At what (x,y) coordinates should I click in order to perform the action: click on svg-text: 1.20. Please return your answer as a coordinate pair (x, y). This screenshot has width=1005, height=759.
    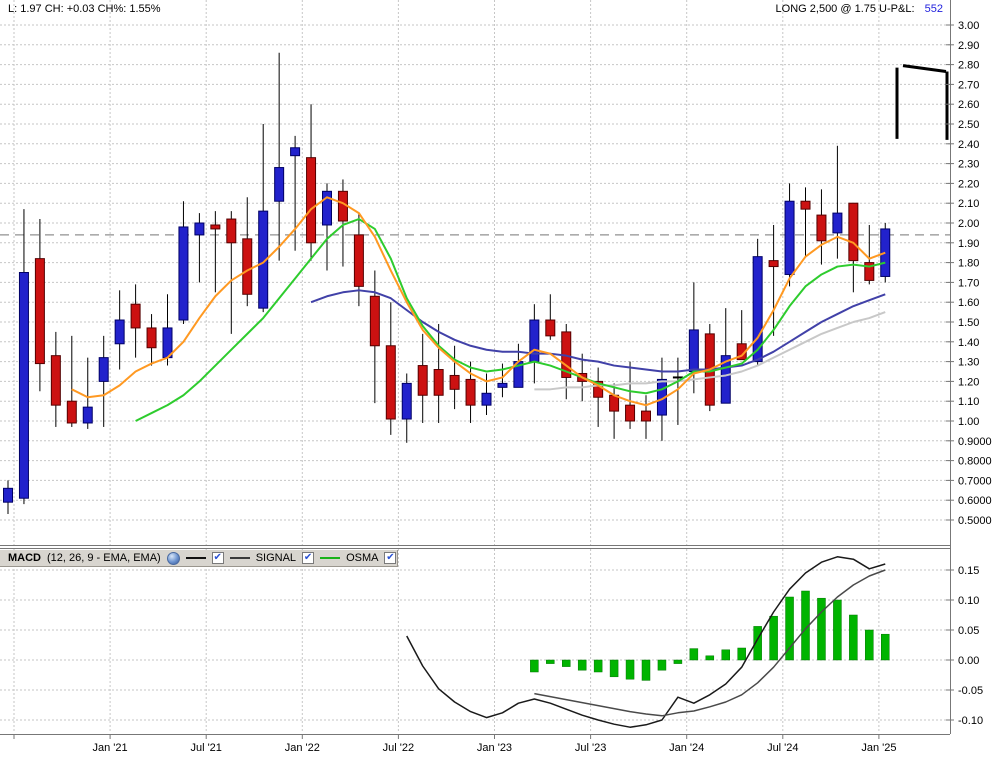
    Looking at the image, I should click on (968, 382).